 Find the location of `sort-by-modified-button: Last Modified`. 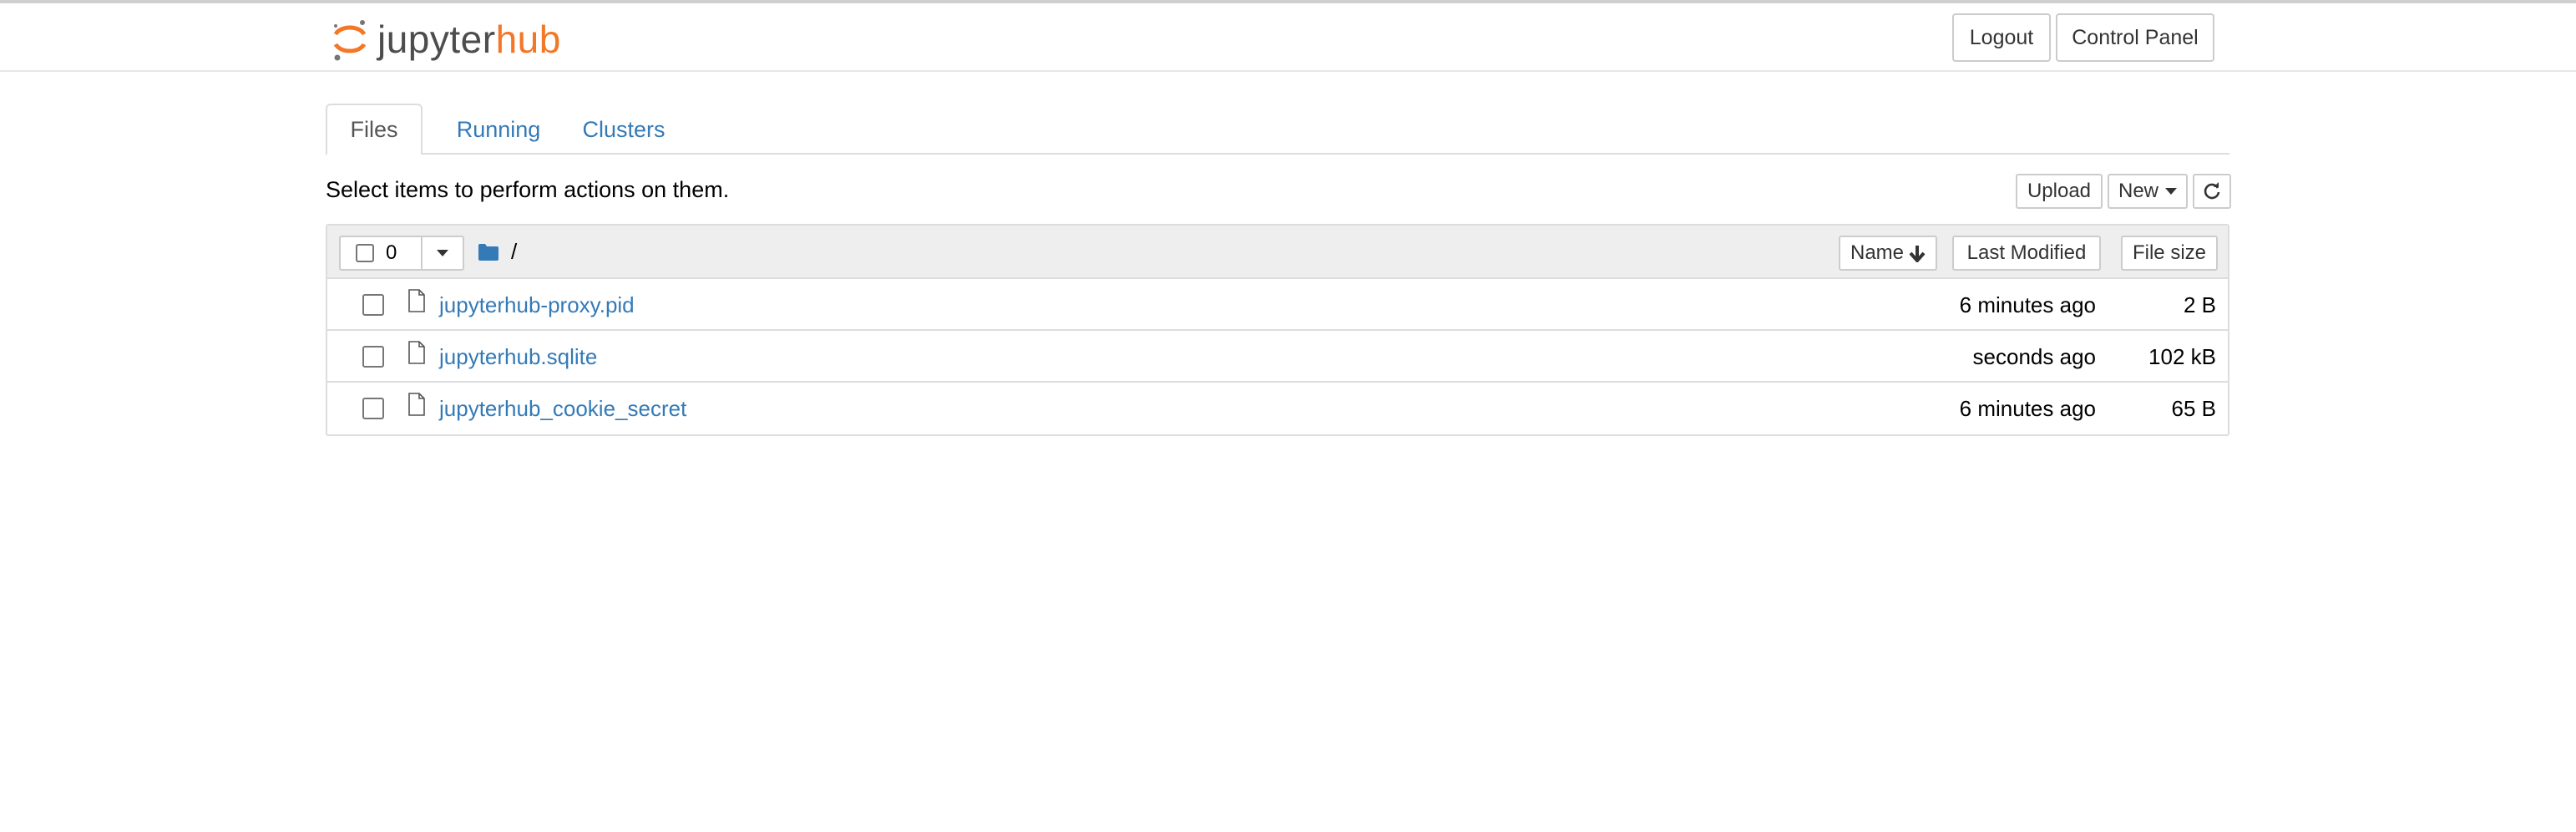

sort-by-modified-button: Last Modified is located at coordinates (2026, 253).